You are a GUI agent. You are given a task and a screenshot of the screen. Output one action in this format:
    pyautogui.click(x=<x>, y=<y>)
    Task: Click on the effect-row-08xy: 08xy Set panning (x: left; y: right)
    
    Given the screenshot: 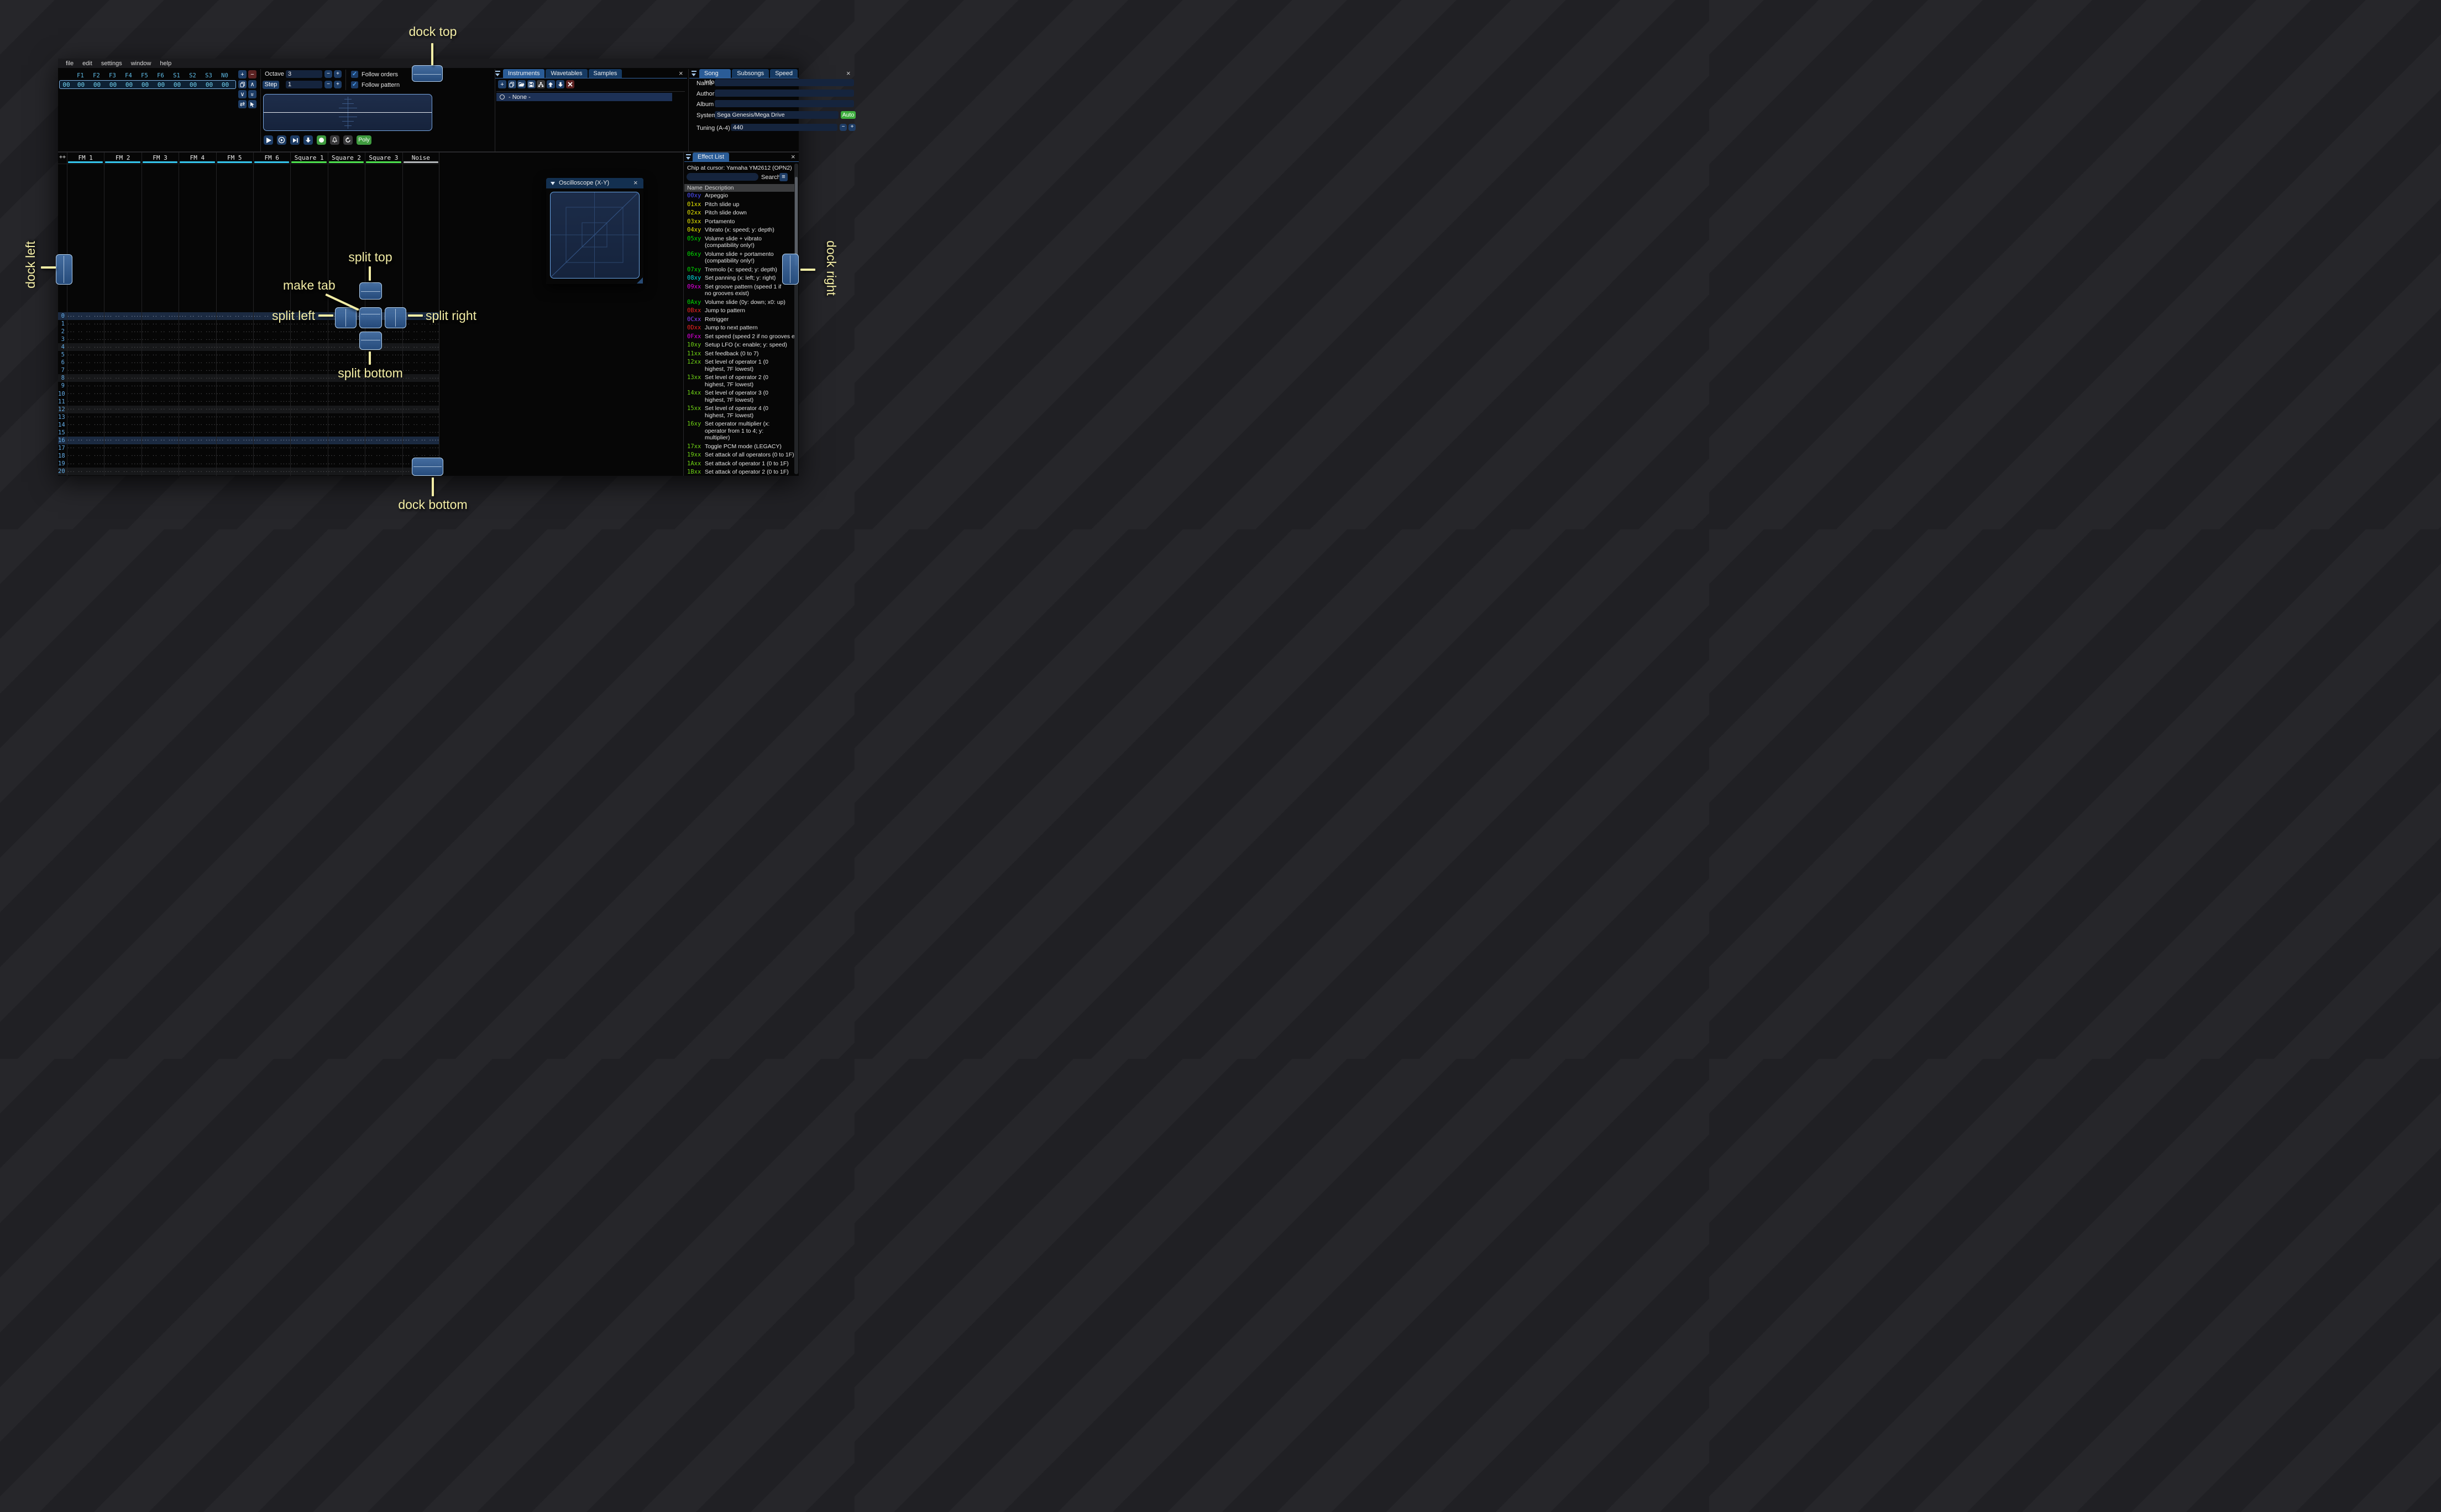 What is the action you would take?
    pyautogui.click(x=739, y=279)
    